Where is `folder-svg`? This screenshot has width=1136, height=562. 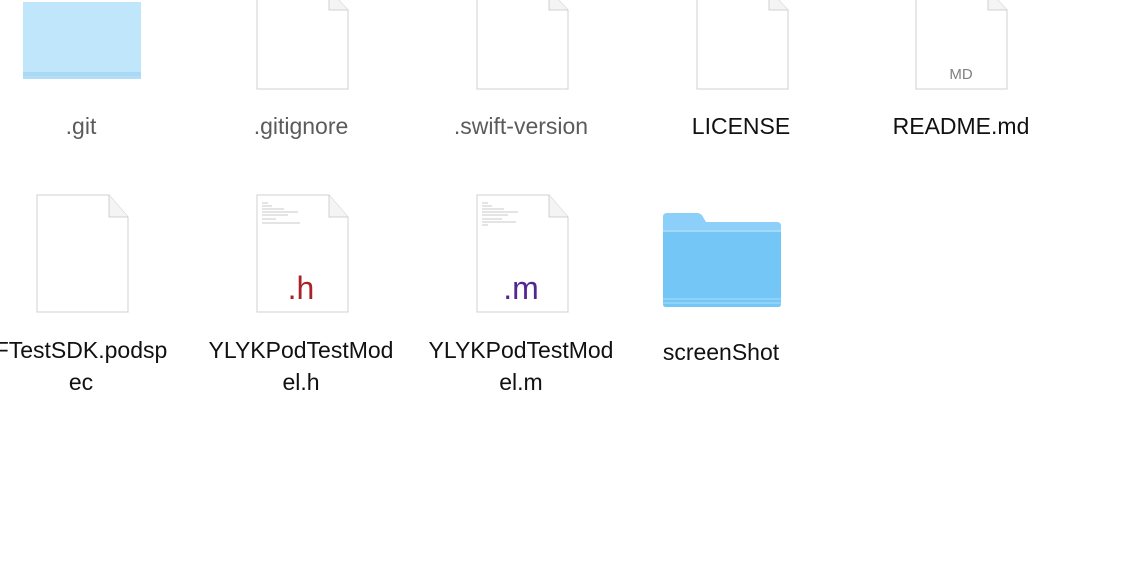 folder-svg is located at coordinates (722, 260).